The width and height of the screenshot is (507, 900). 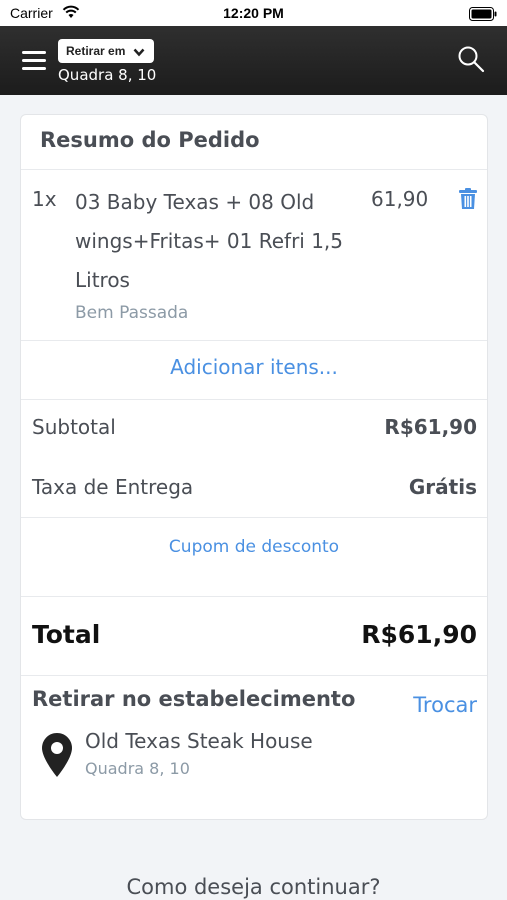 What do you see at coordinates (419, 634) in the screenshot?
I see `total-value: R$61,90` at bounding box center [419, 634].